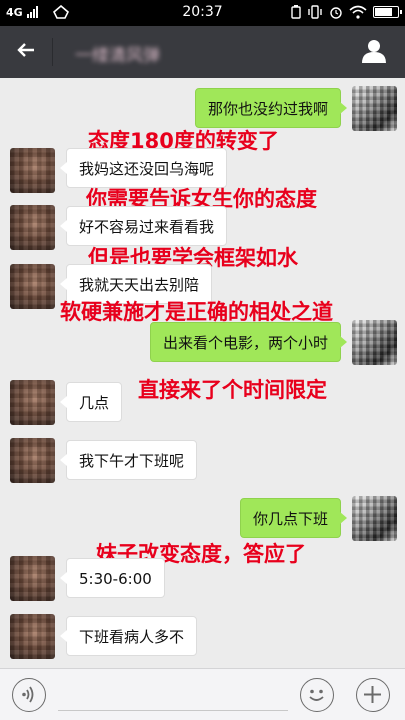 This screenshot has width=405, height=720. I want to click on input-bar, so click(202, 694).